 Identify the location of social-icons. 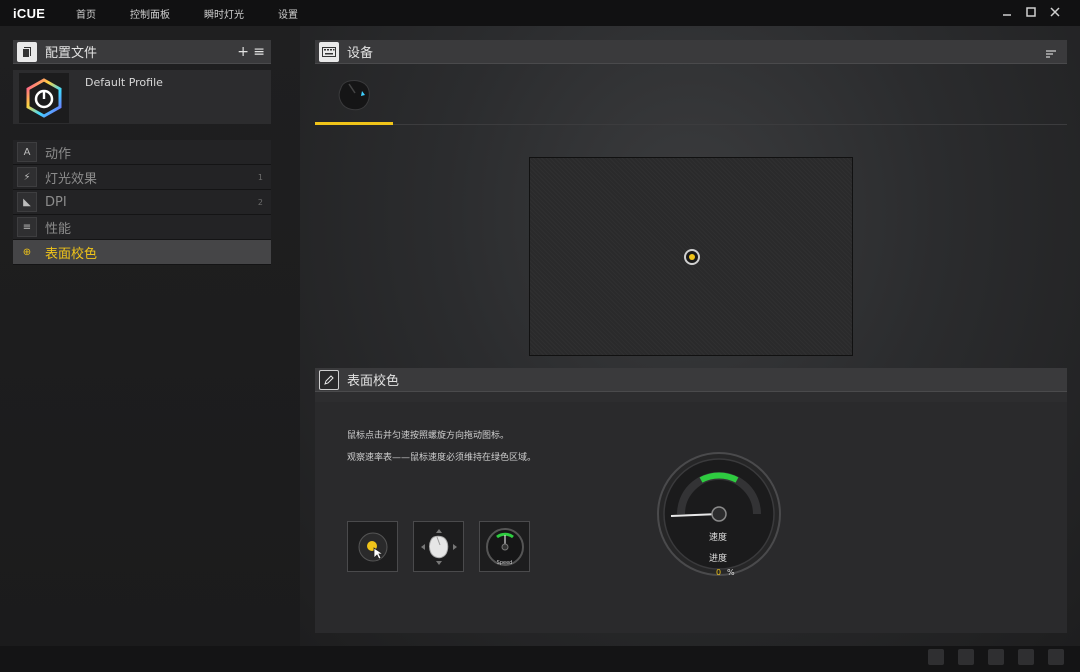
(996, 657).